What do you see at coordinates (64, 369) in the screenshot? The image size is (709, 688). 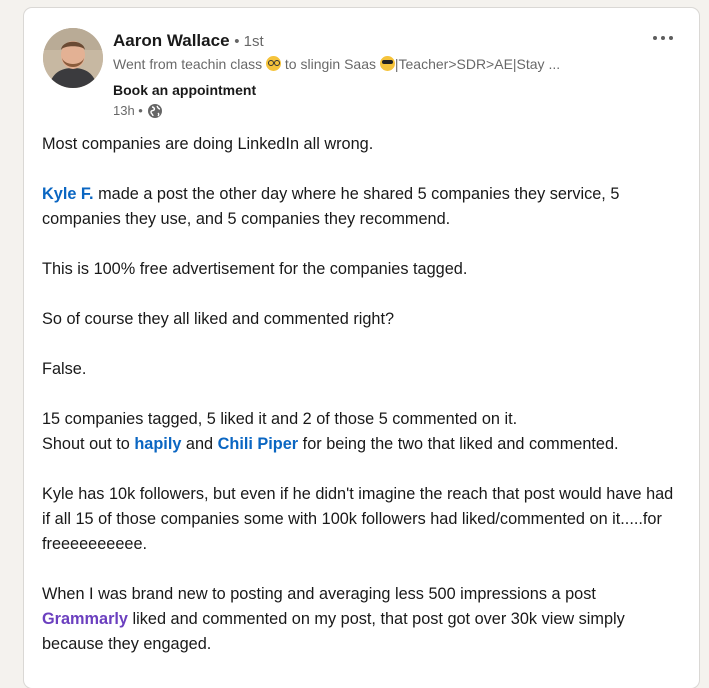 I see `post-paragraph: False.` at bounding box center [64, 369].